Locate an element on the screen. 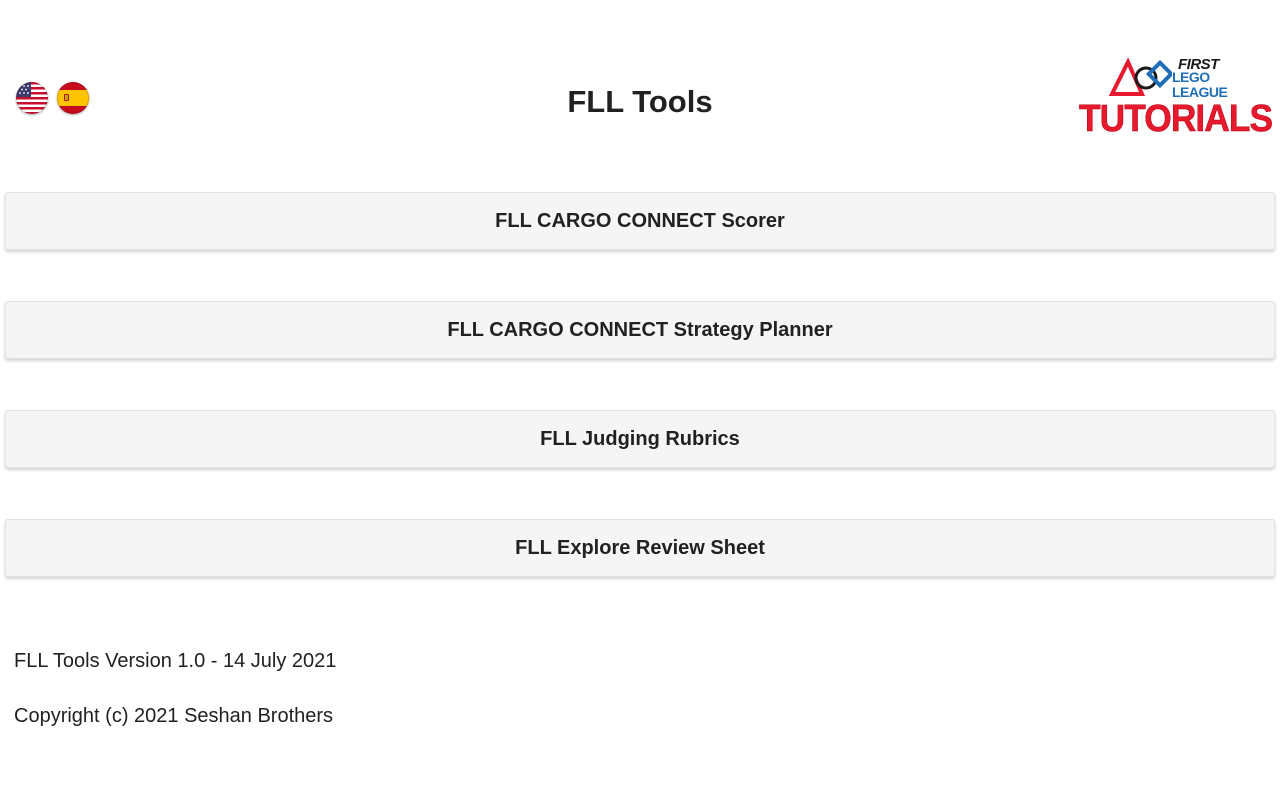 The width and height of the screenshot is (1280, 800). explore-review-sheet-button: FLL Explore Review Sheet is located at coordinates (640, 548).